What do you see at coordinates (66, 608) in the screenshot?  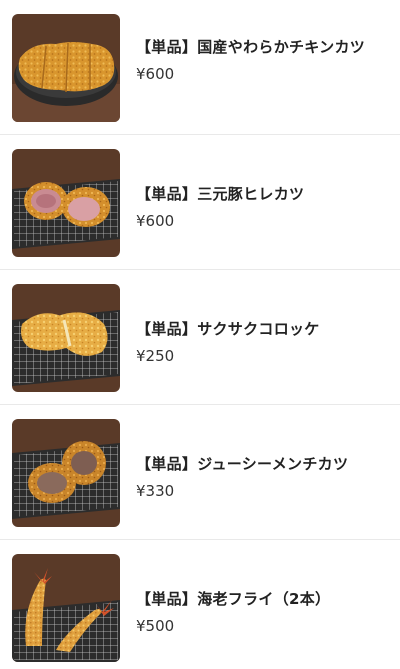 I see `ebi-fry-icon` at bounding box center [66, 608].